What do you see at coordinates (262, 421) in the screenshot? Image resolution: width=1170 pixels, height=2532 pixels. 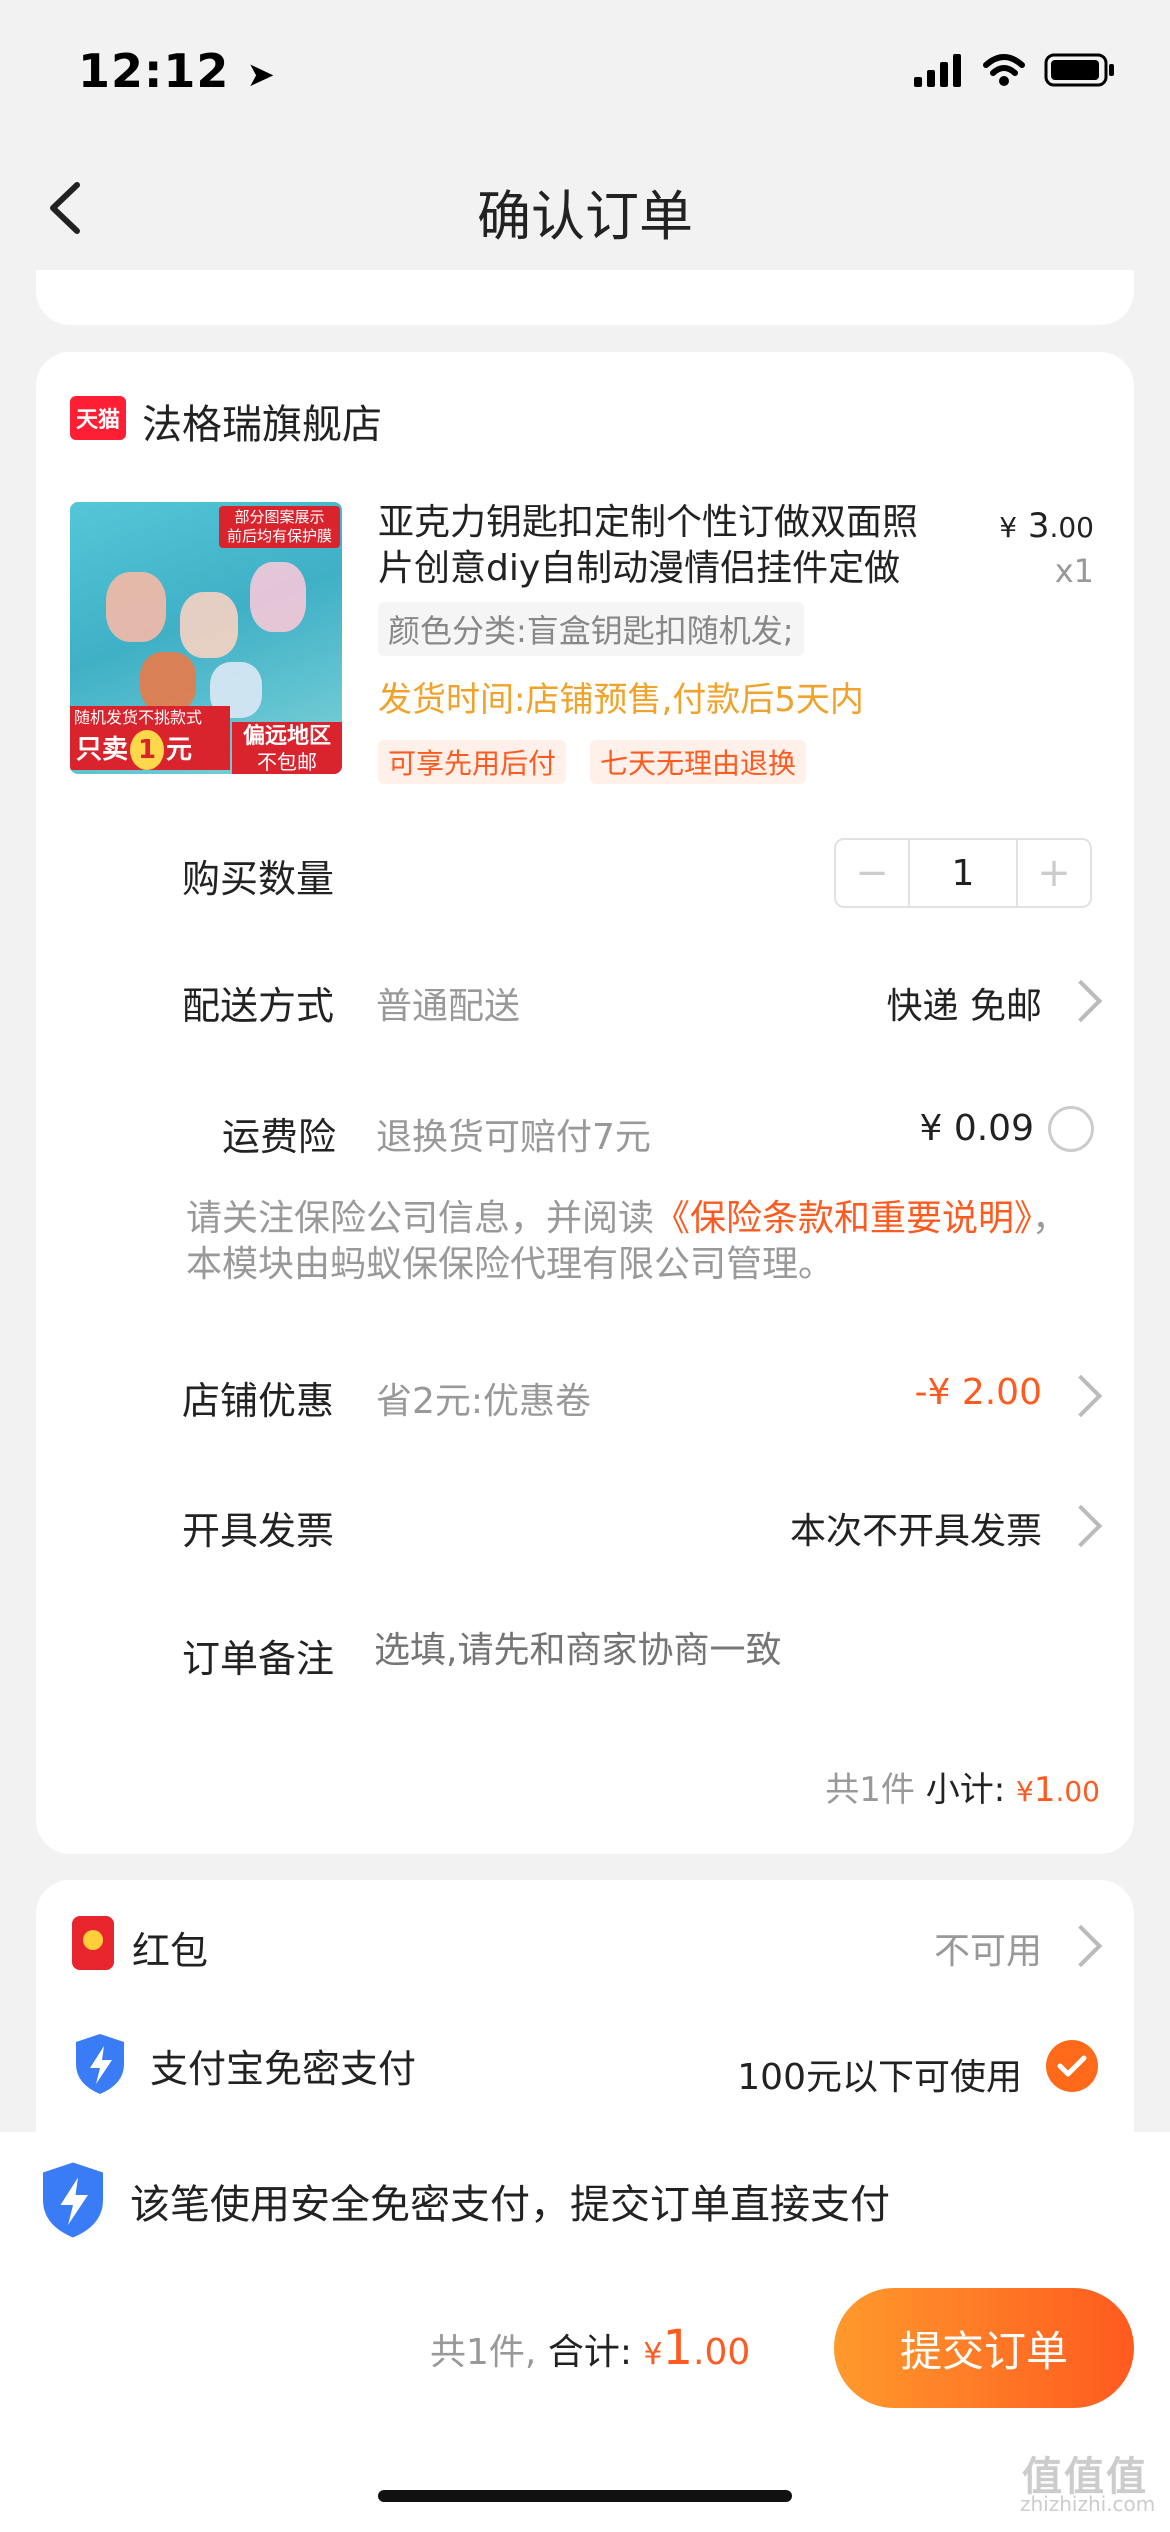 I see `shop-name: 法格瑞旗舰店` at bounding box center [262, 421].